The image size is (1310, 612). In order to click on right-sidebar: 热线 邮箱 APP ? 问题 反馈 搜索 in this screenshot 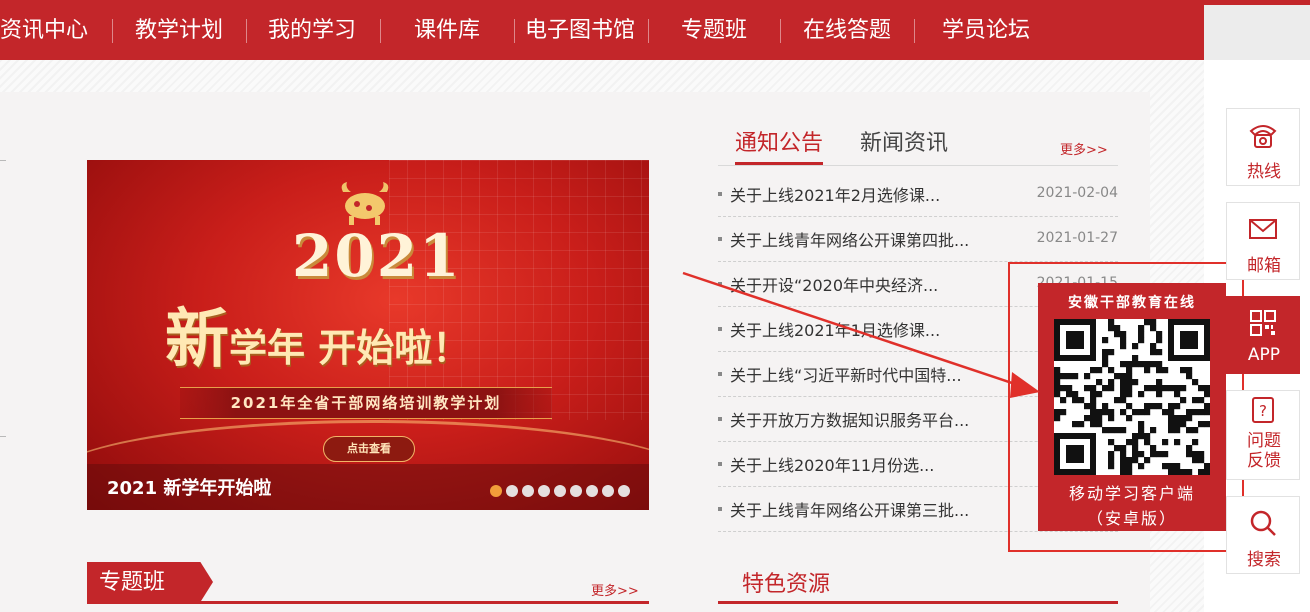, I will do `click(1263, 349)`.